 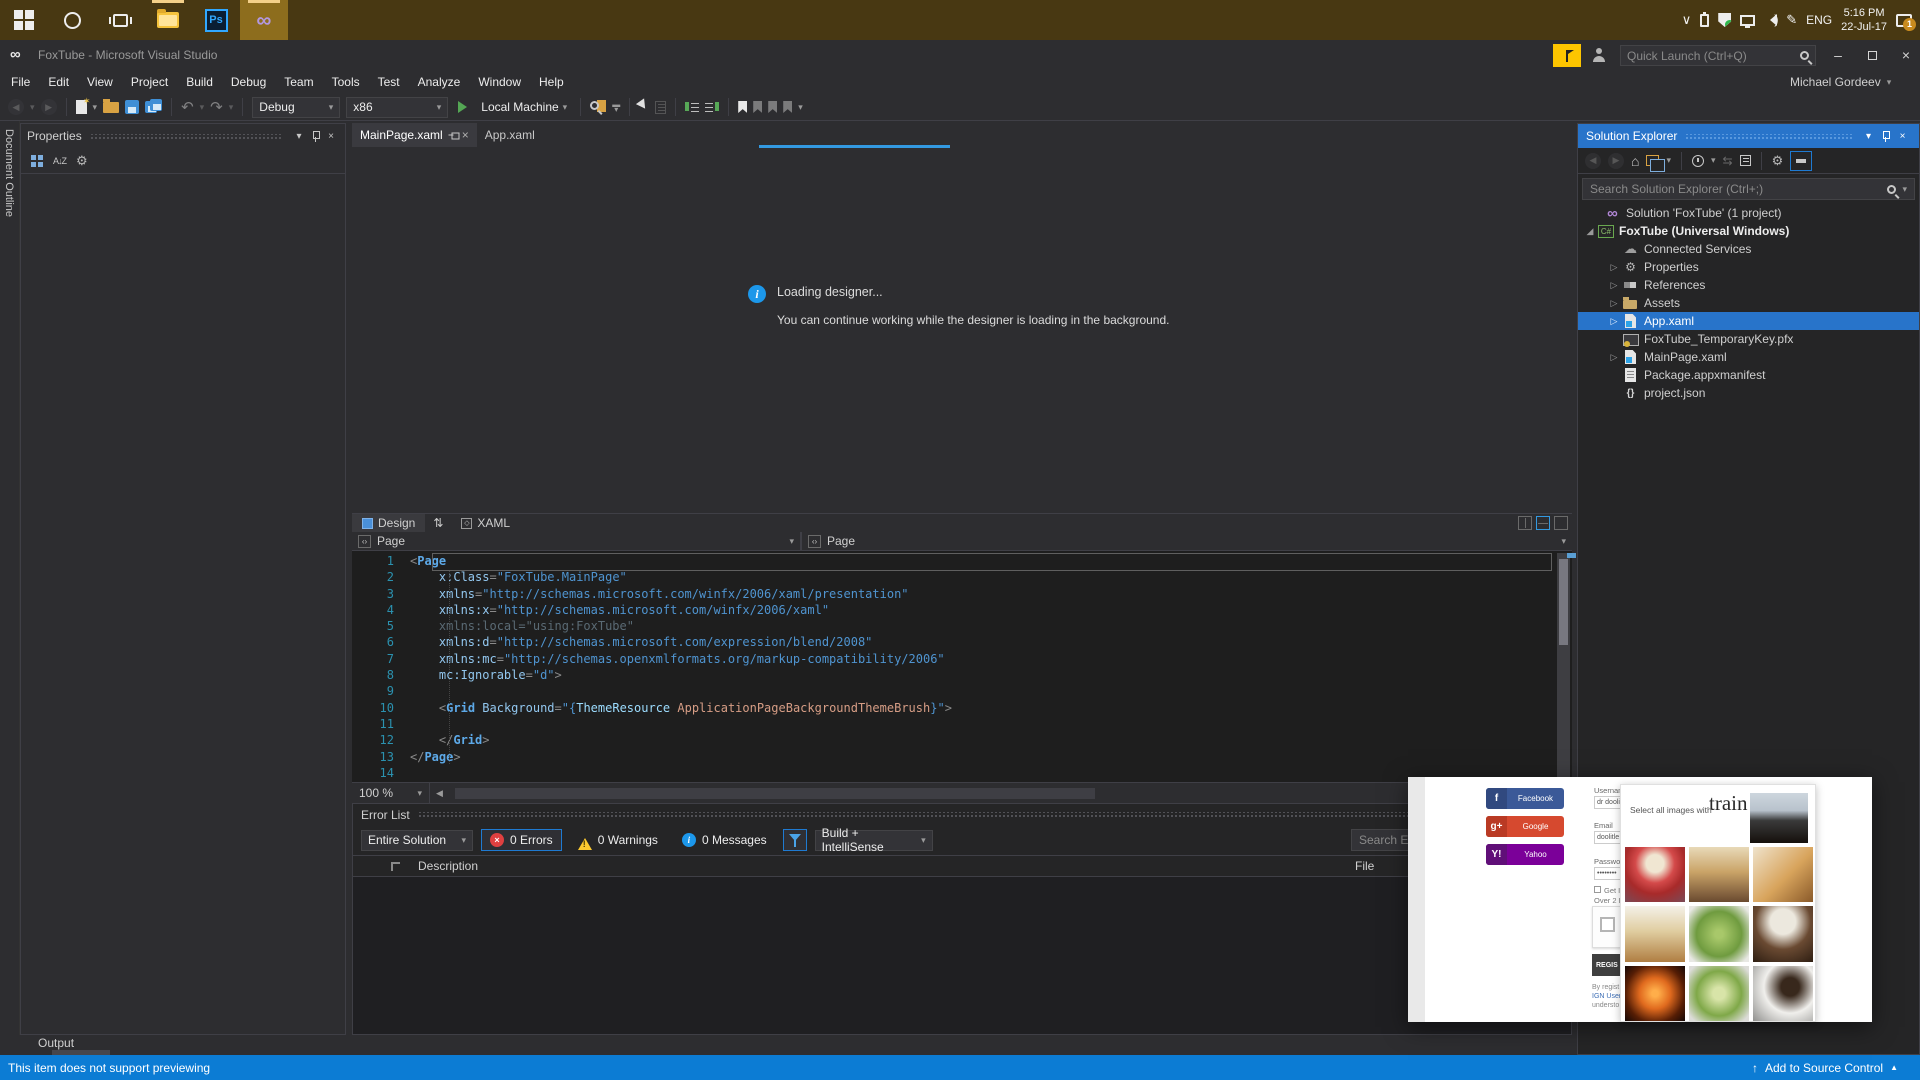 I want to click on pending-changes-filter-button, so click(x=1698, y=160).